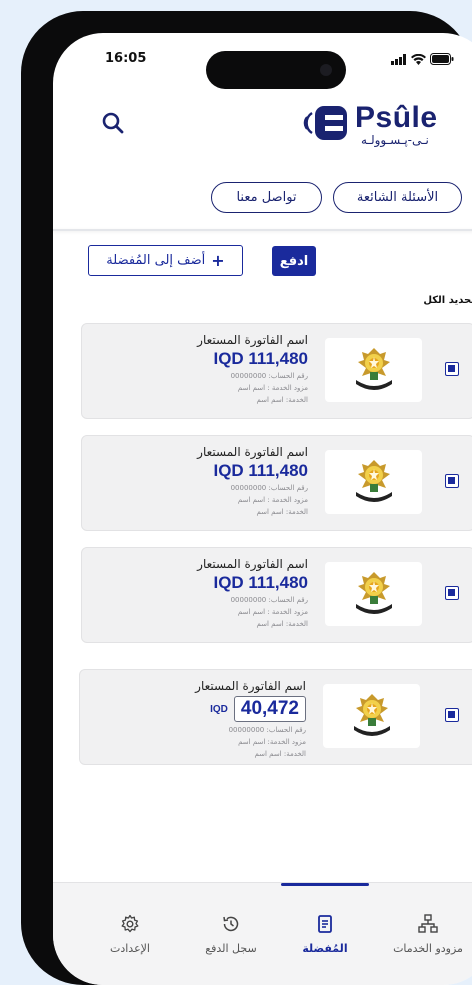 The width and height of the screenshot is (472, 985). Describe the element at coordinates (428, 923) in the screenshot. I see `sitemap-icon` at that location.